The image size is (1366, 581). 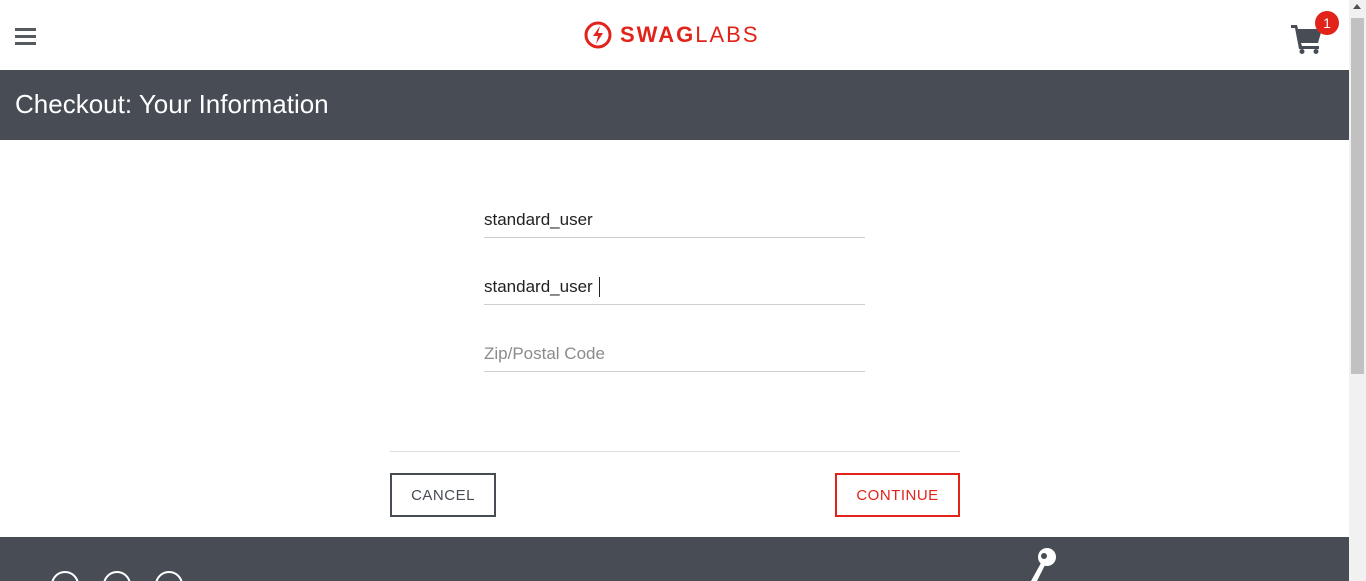 What do you see at coordinates (598, 35) in the screenshot?
I see `swag-labs-bolt-icon` at bounding box center [598, 35].